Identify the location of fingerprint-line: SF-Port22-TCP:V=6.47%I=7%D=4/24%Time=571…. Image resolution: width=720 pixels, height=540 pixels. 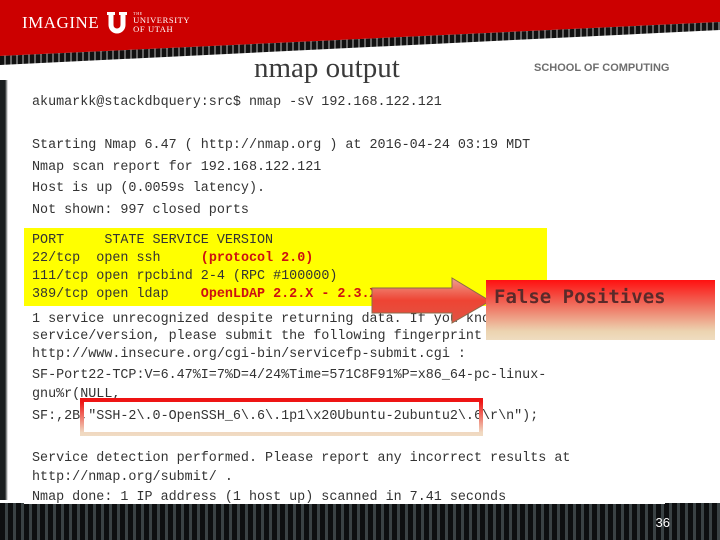
(289, 375).